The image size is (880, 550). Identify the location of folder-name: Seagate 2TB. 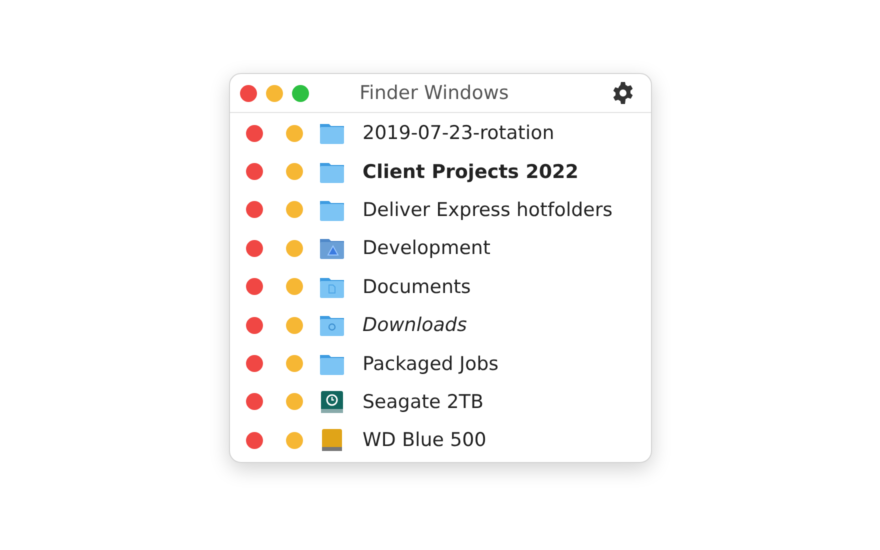
(423, 401).